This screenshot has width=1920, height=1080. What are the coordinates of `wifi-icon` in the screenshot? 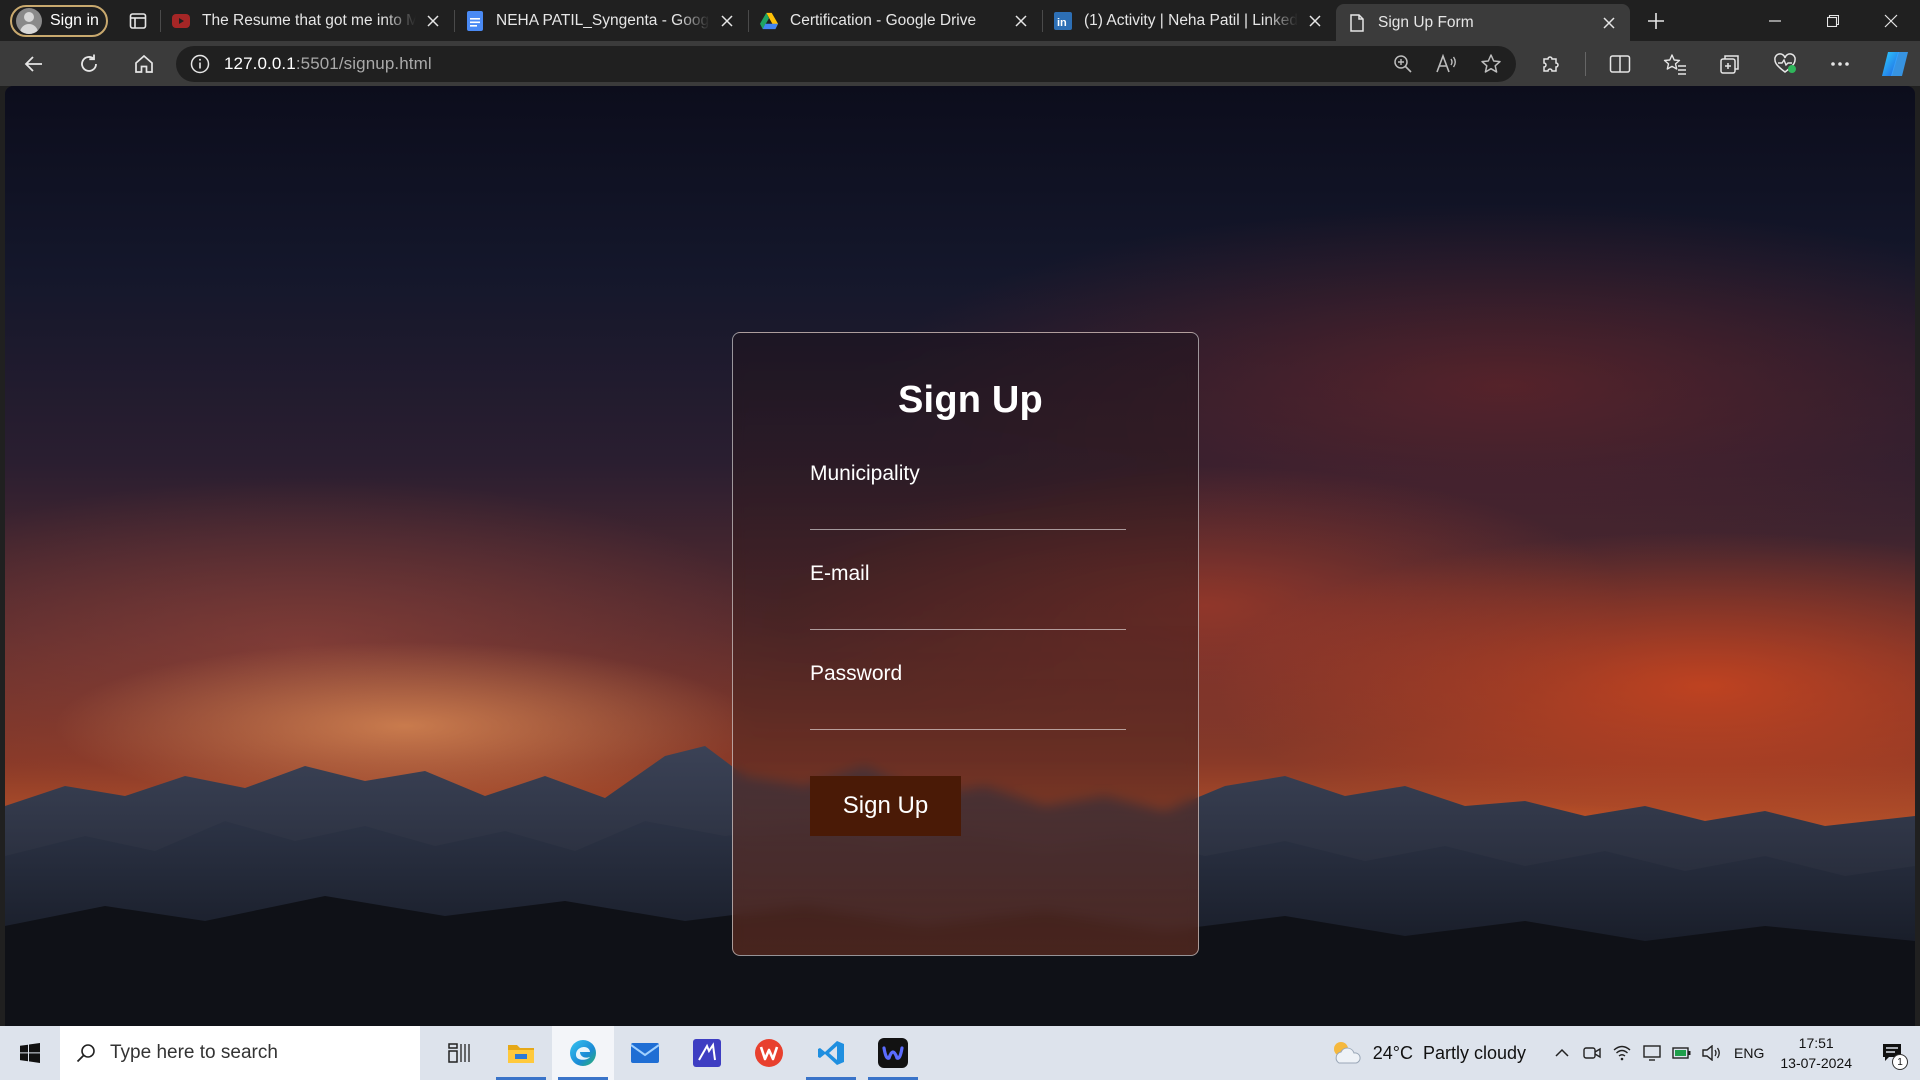 It's located at (1622, 1053).